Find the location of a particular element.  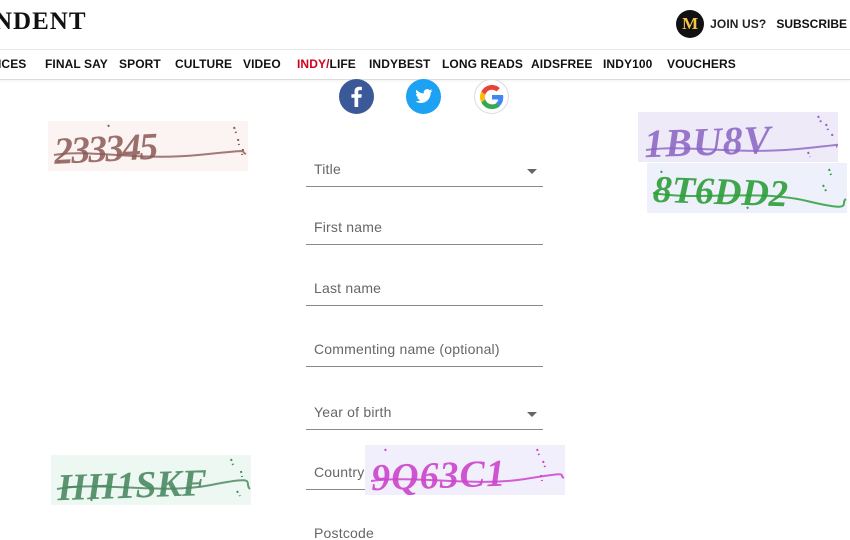

join-area: M JOIN US? SUBSCRIBE is located at coordinates (761, 24).